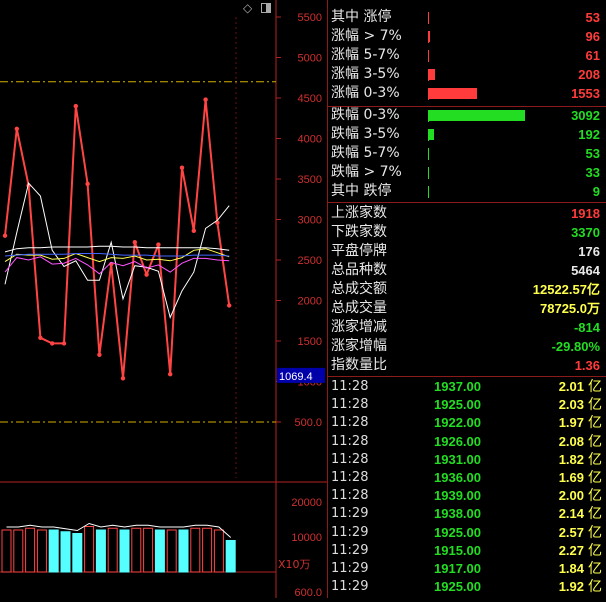 This screenshot has width=606, height=602. What do you see at coordinates (266, 8) in the screenshot?
I see `toggle-icon` at bounding box center [266, 8].